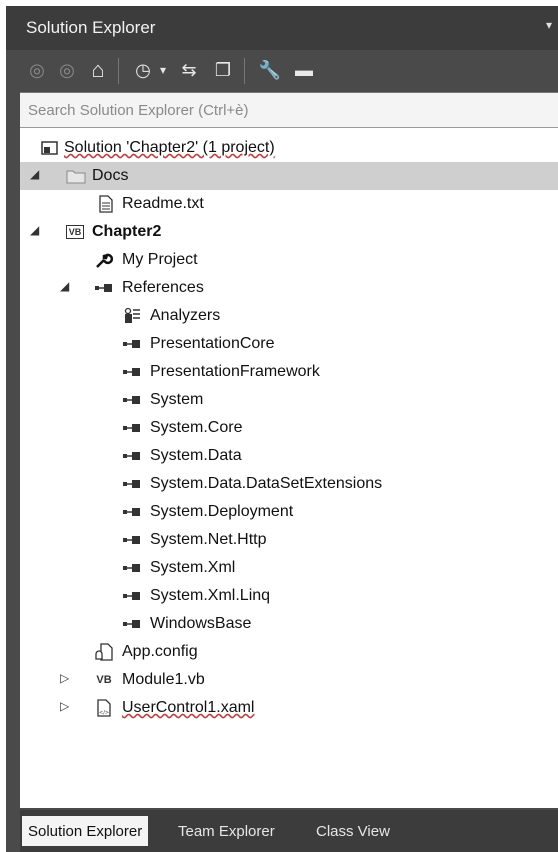 The height and width of the screenshot is (852, 558). What do you see at coordinates (289, 344) in the screenshot?
I see `tree-row-reference: PresentationCore` at bounding box center [289, 344].